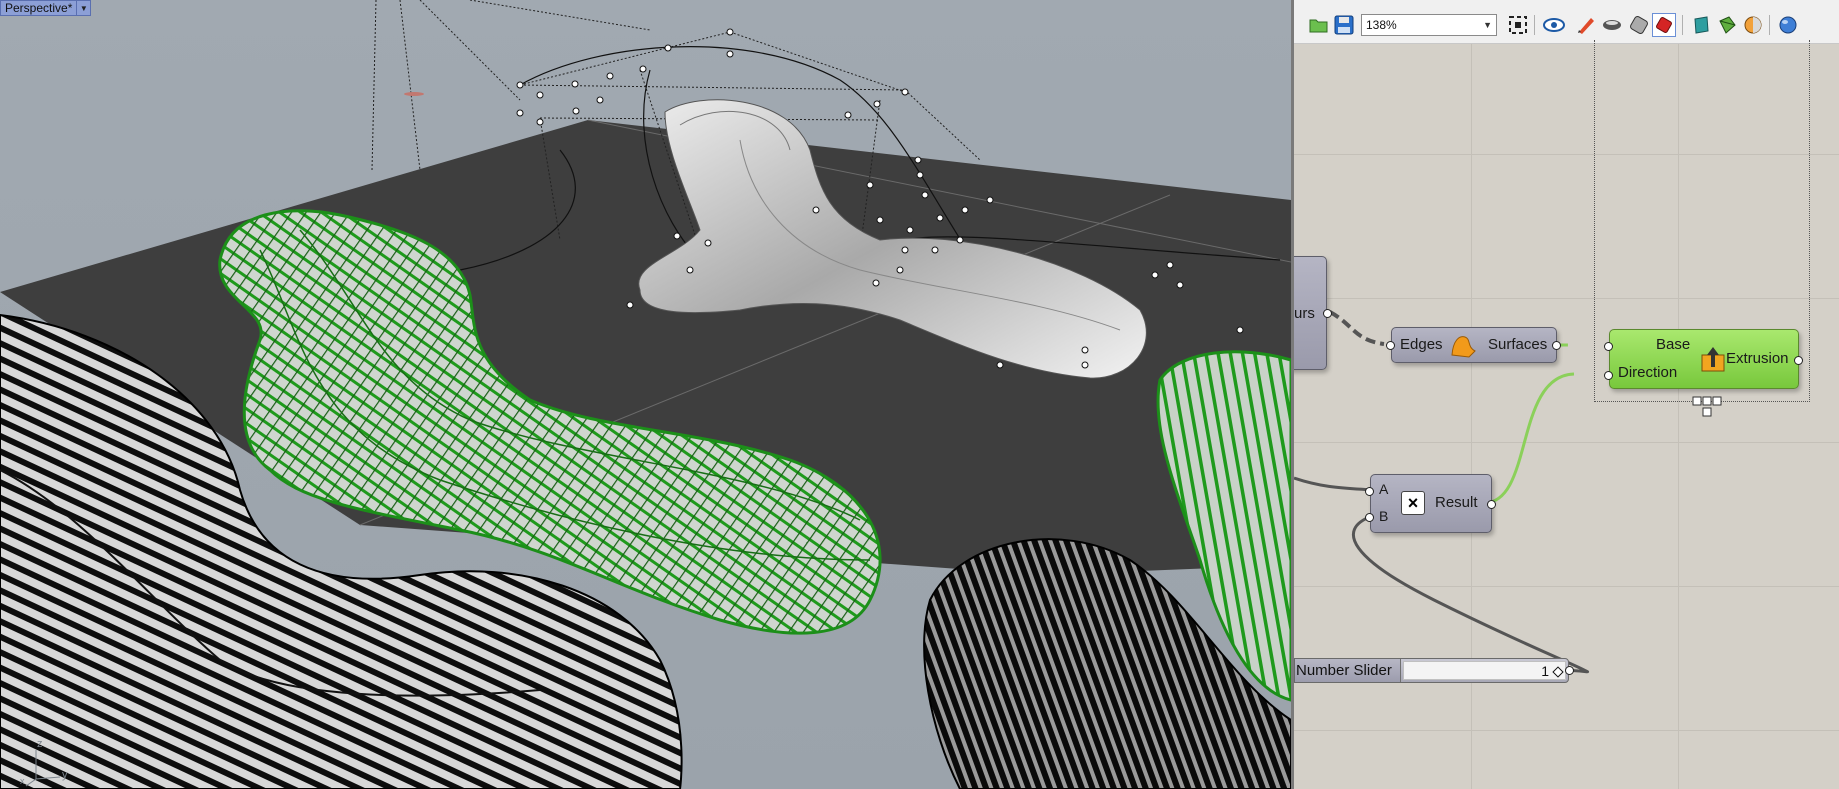 This screenshot has width=1839, height=789. What do you see at coordinates (38, 8) in the screenshot?
I see `viewport-title: Perspective*` at bounding box center [38, 8].